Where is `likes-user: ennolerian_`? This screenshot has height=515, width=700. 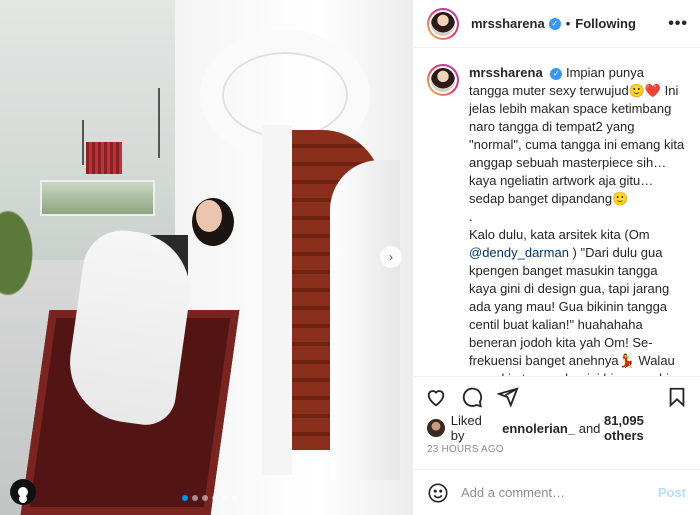
likes-user: ennolerian_ is located at coordinates (538, 428).